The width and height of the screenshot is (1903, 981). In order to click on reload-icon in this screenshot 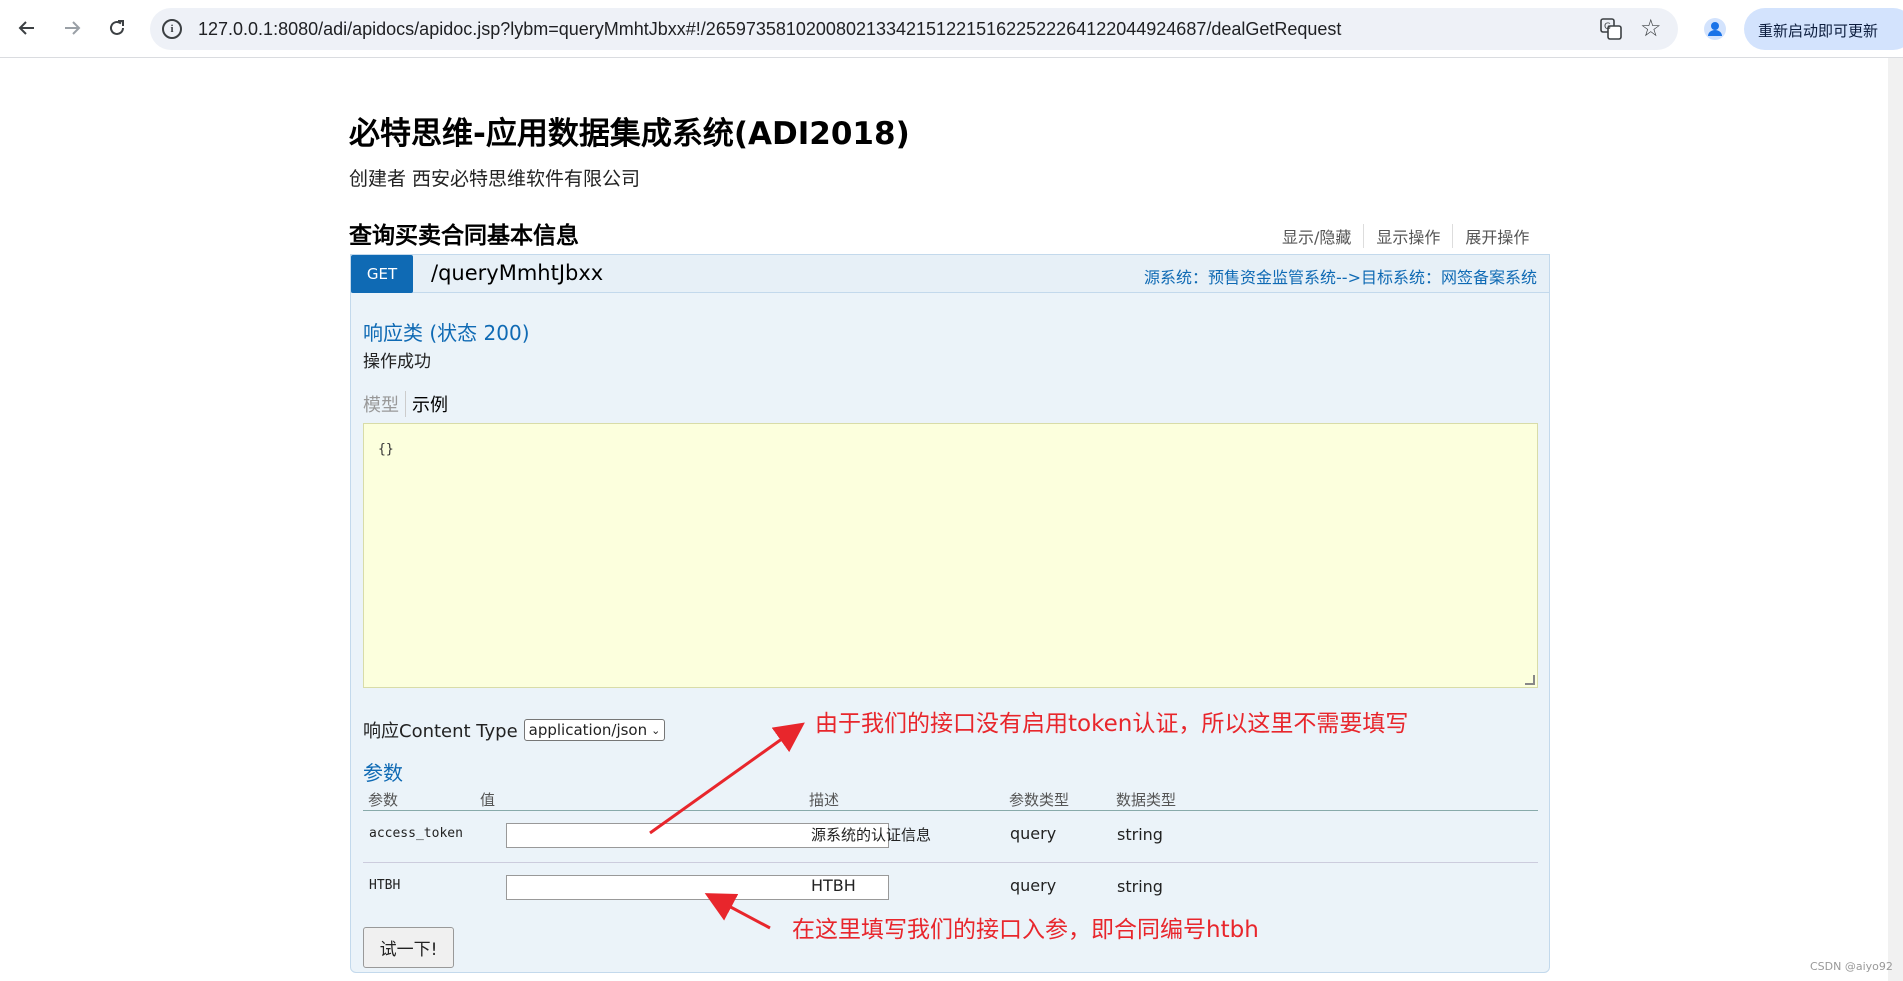, I will do `click(117, 28)`.